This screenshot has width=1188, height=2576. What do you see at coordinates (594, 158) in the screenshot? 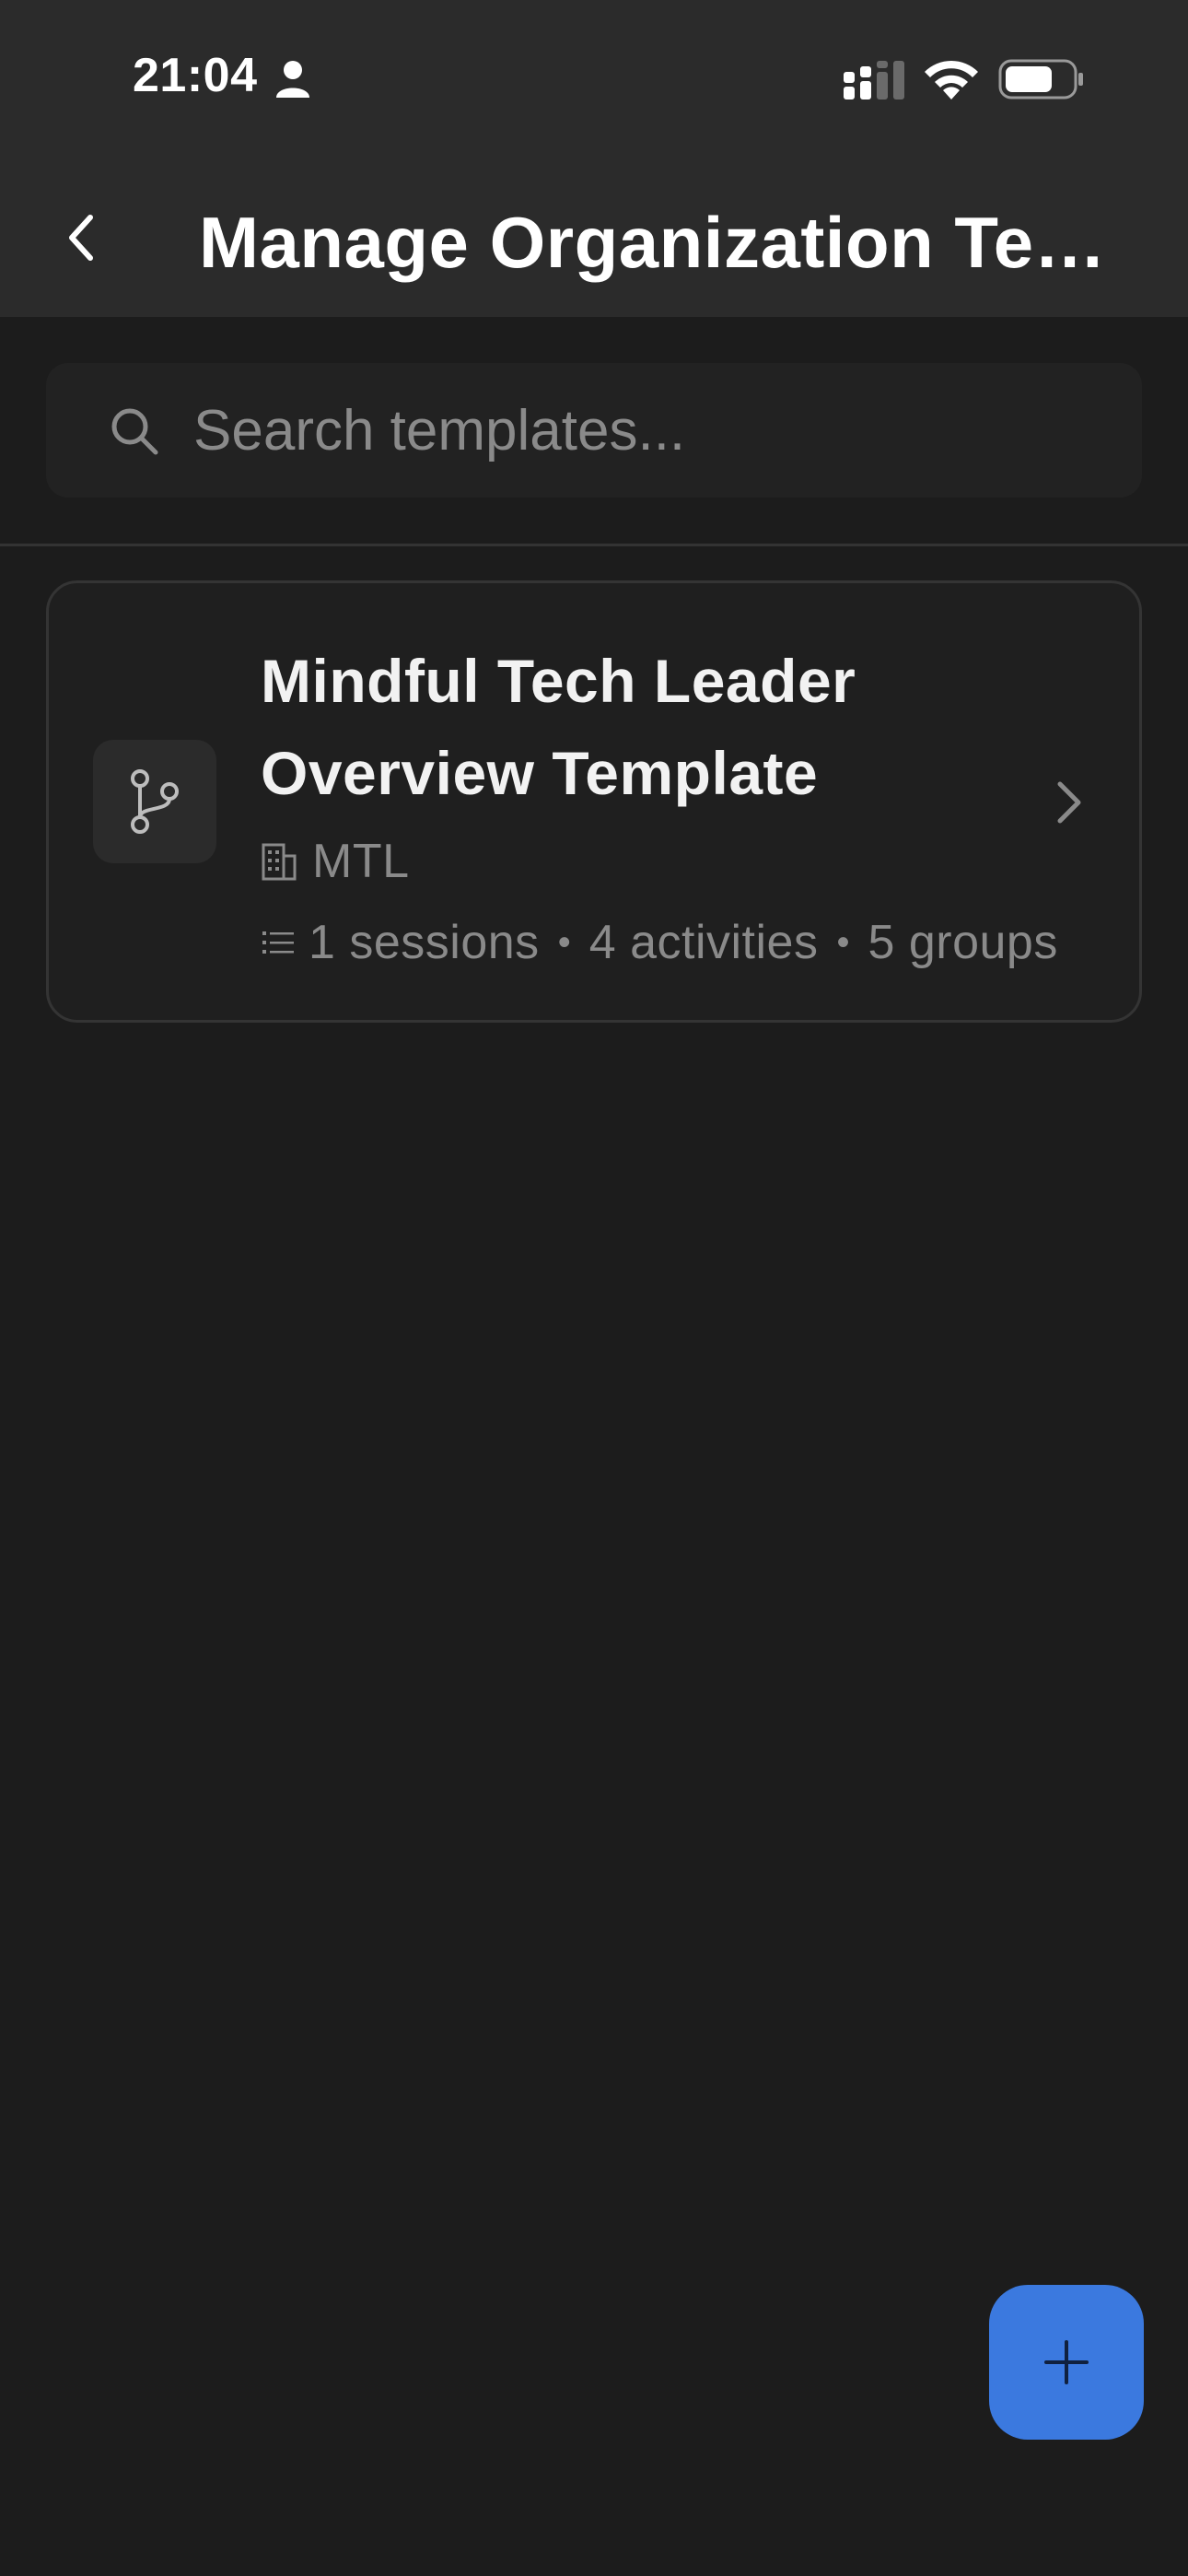
I see `header: 21:04 Manage Organization Templ` at bounding box center [594, 158].